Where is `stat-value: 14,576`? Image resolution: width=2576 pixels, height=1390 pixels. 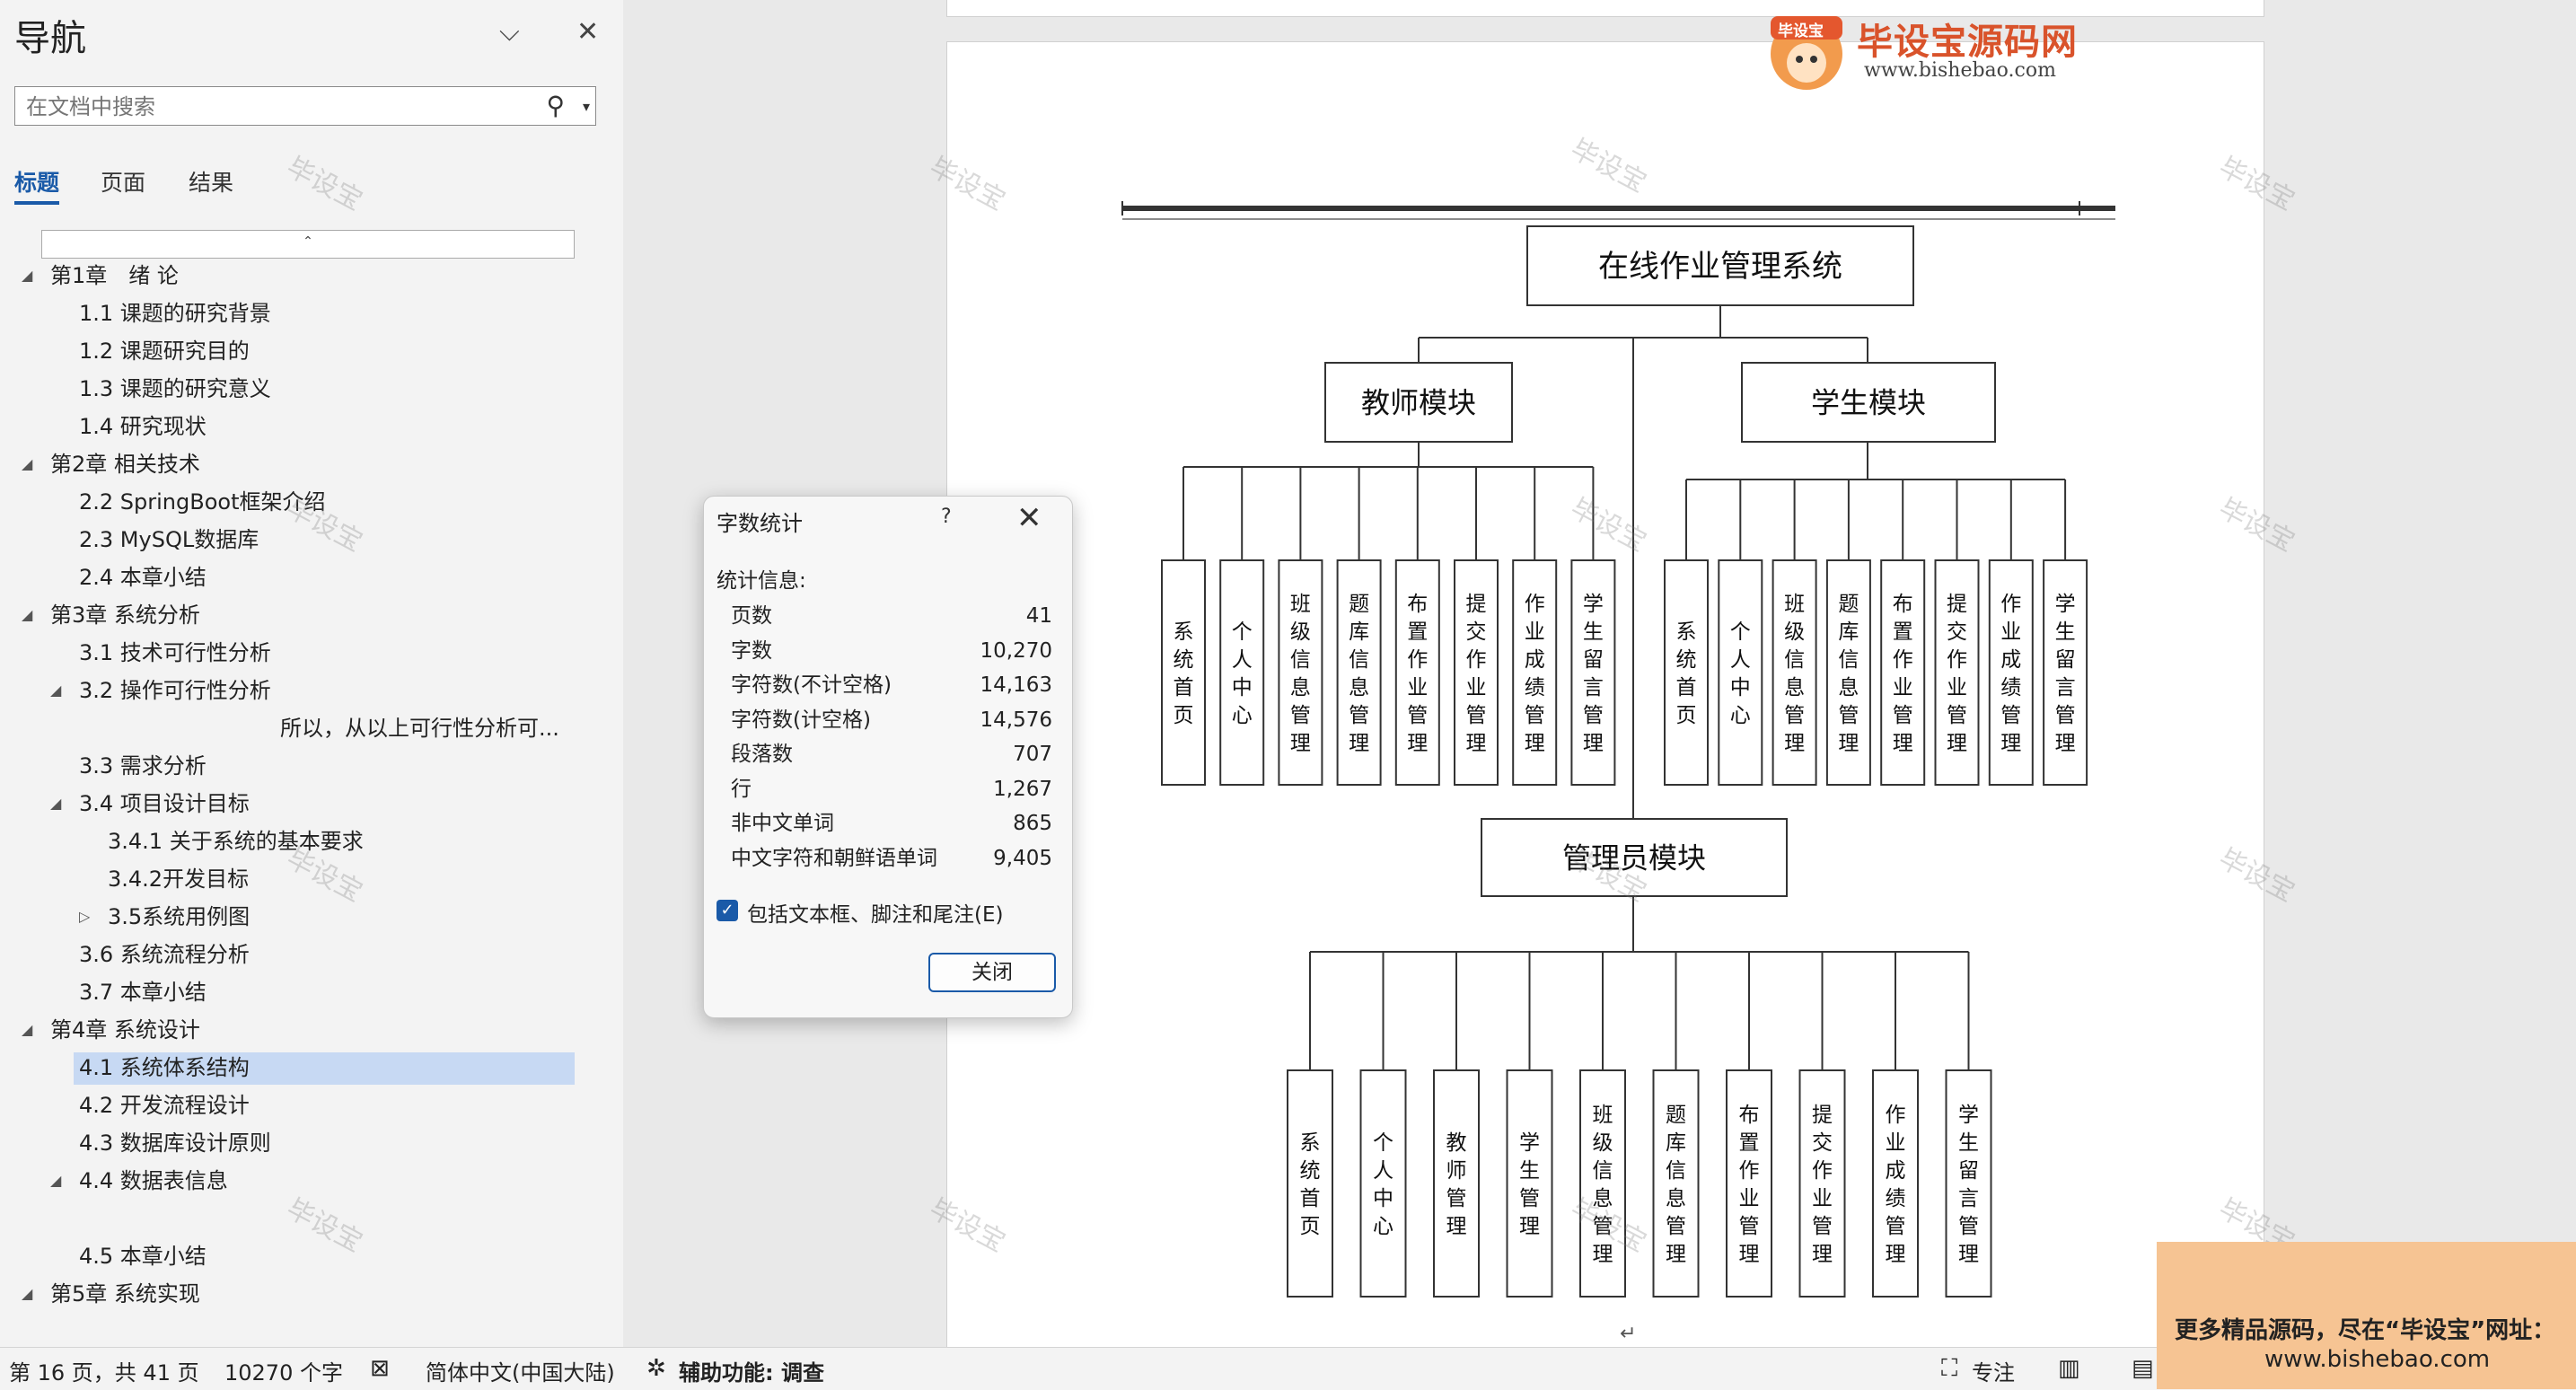
stat-value: 14,576 is located at coordinates (1016, 720).